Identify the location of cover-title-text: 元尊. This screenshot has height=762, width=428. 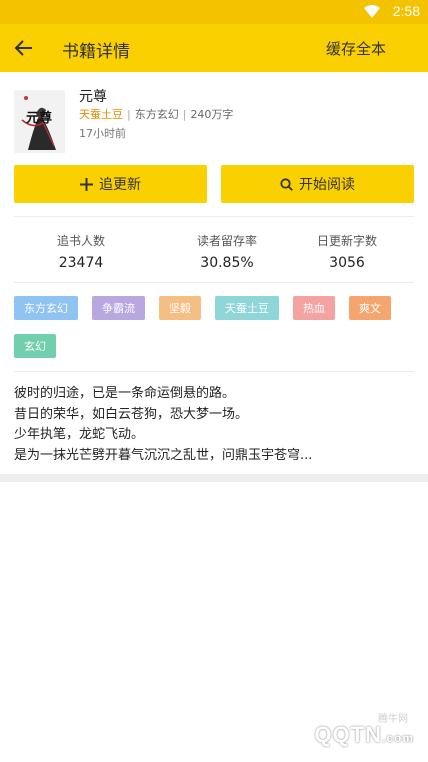
(39, 118).